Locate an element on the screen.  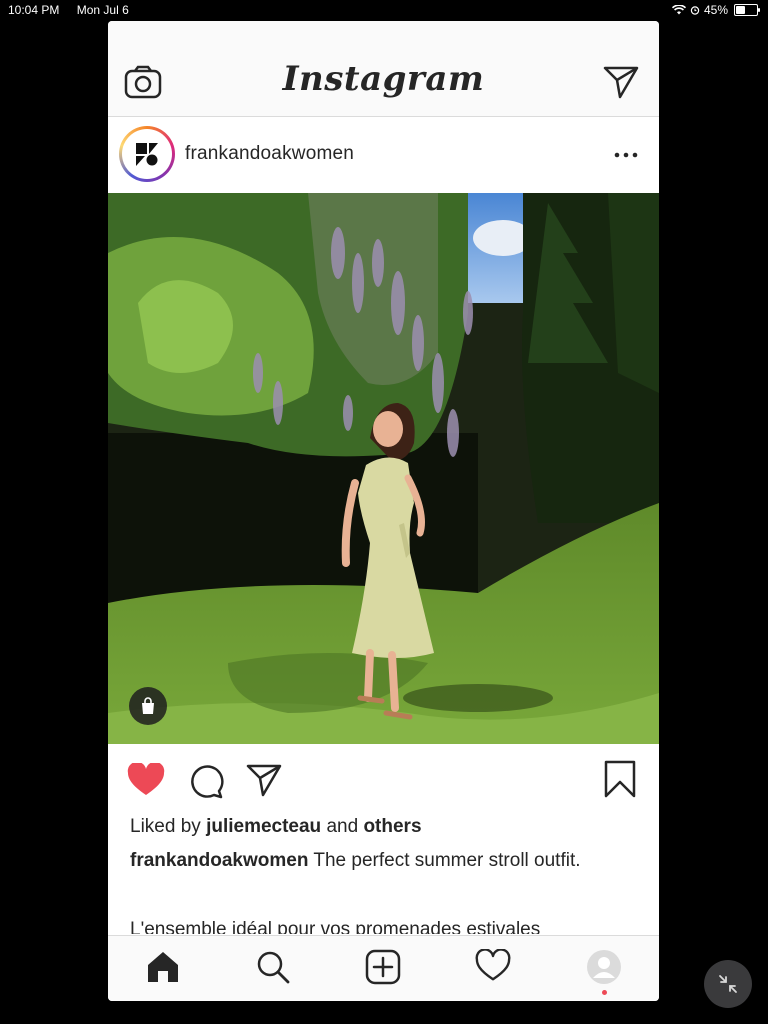
top-bar: Instagram is located at coordinates (383, 69).